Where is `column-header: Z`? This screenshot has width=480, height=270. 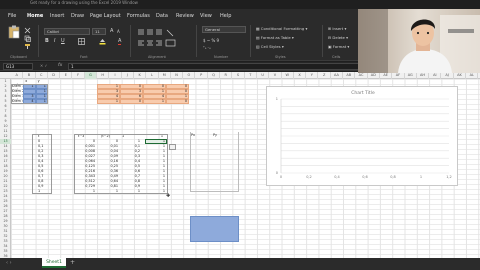 column-header: Z is located at coordinates (325, 75).